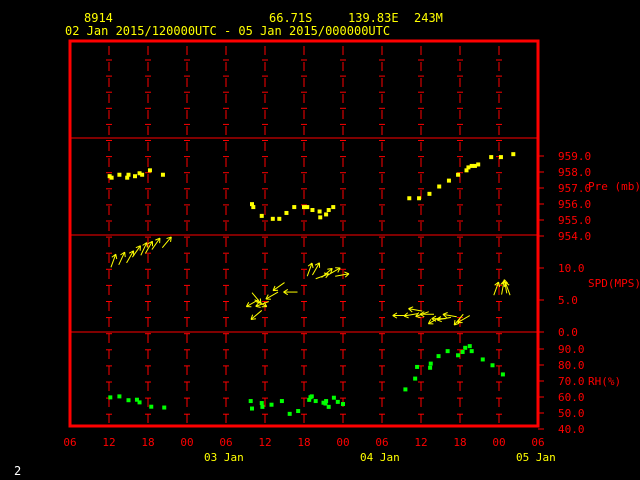 This screenshot has width=640, height=480. Describe the element at coordinates (568, 300) in the screenshot. I see `y-tick-label: 5.0` at that location.